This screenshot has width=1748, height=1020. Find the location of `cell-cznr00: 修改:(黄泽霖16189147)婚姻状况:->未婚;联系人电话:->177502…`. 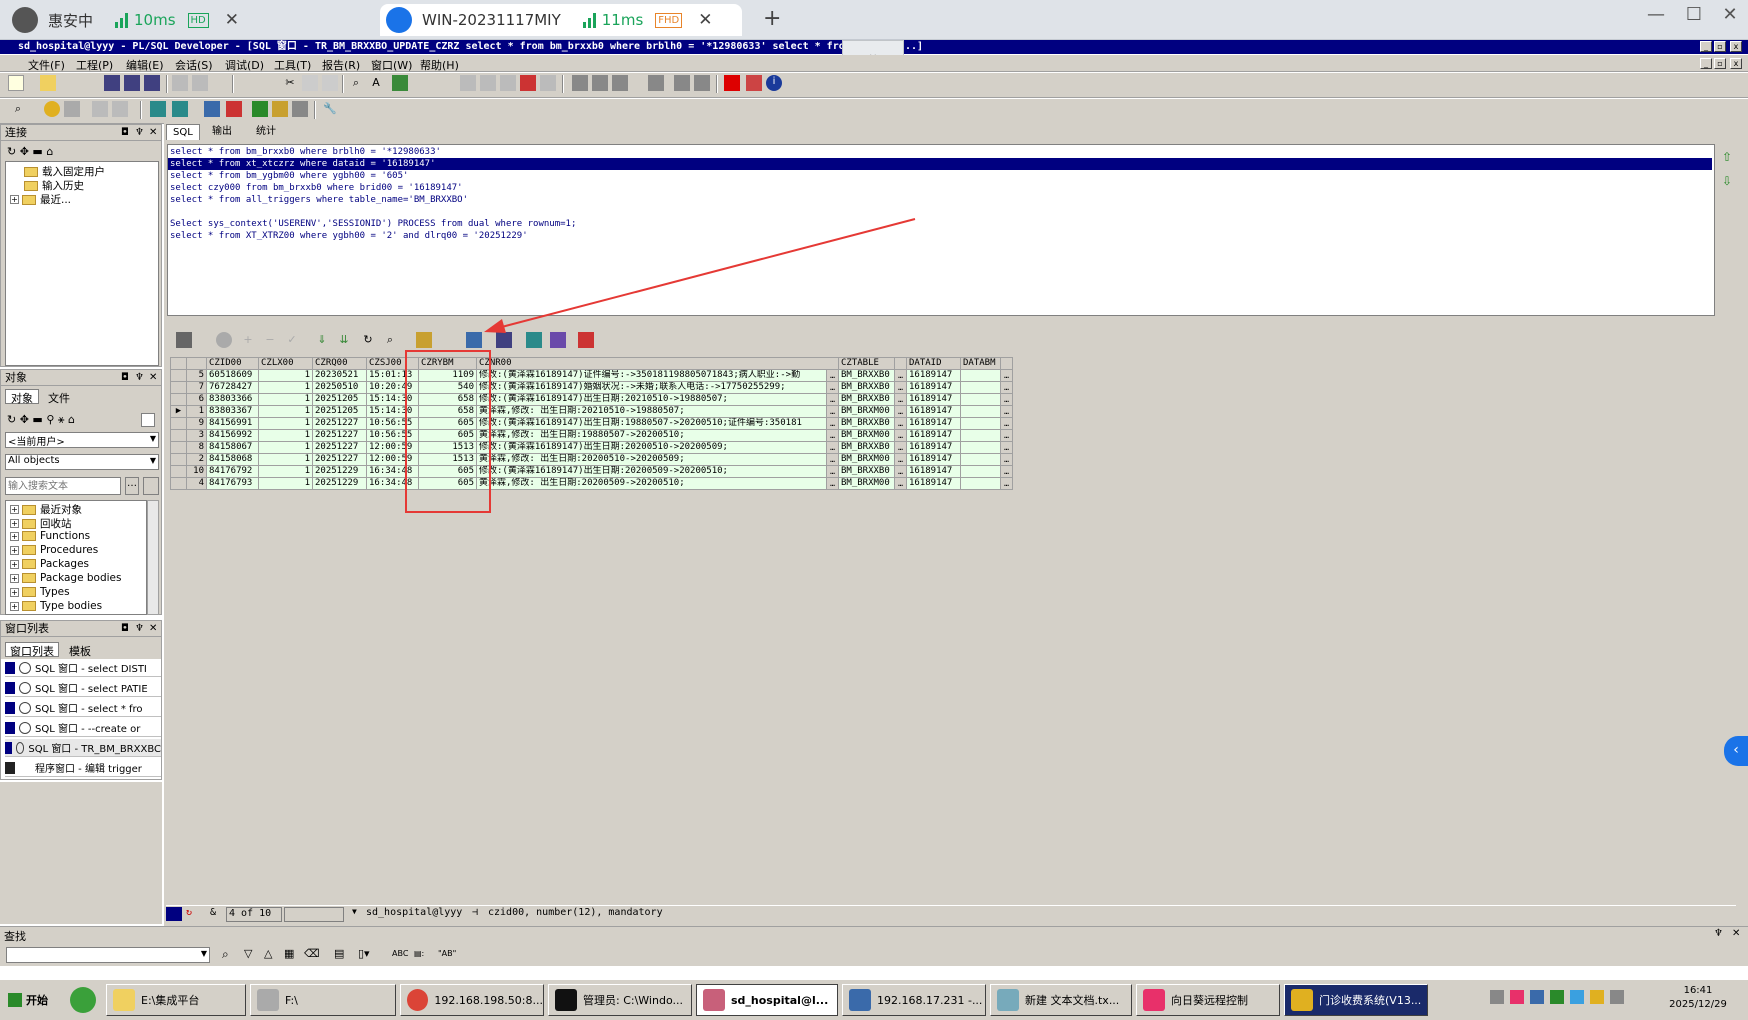

cell-cznr00: 修改:(黄泽霖16189147)婚姻状况:->未婚;联系人电话:->177502… is located at coordinates (651, 387).